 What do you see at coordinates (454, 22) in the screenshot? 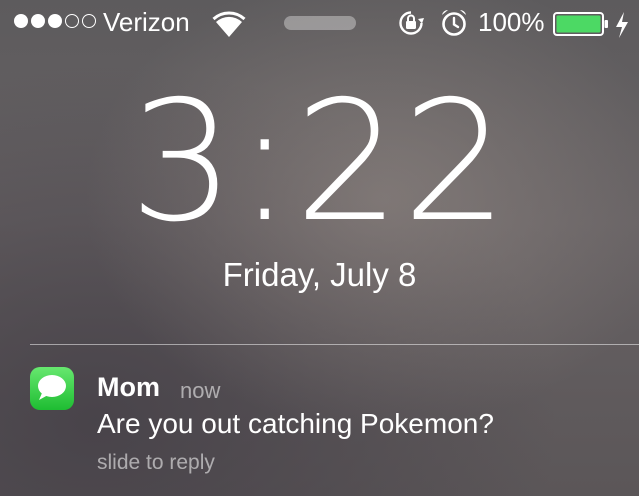
I see `alarm-clock-icon` at bounding box center [454, 22].